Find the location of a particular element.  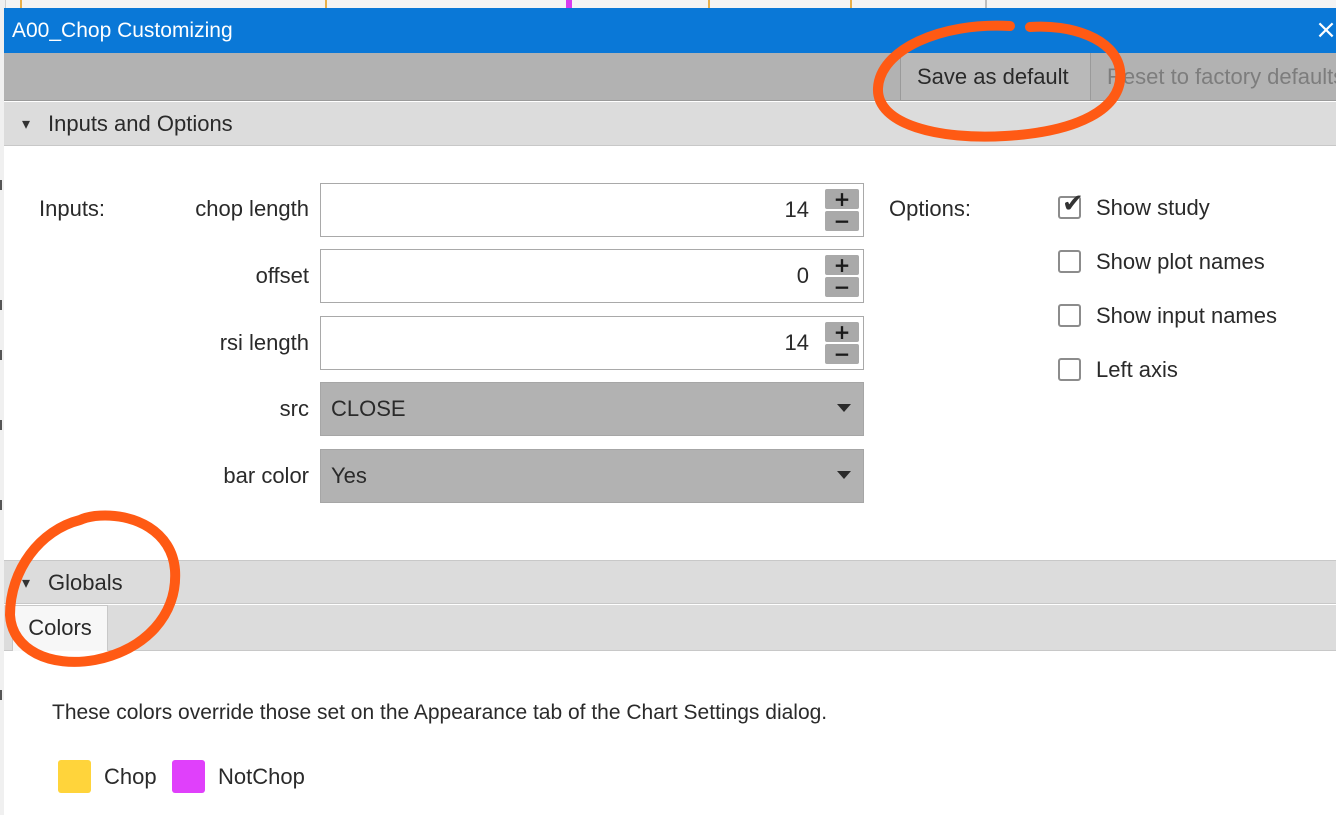

globals-tabbar: Colors is located at coordinates (670, 628).